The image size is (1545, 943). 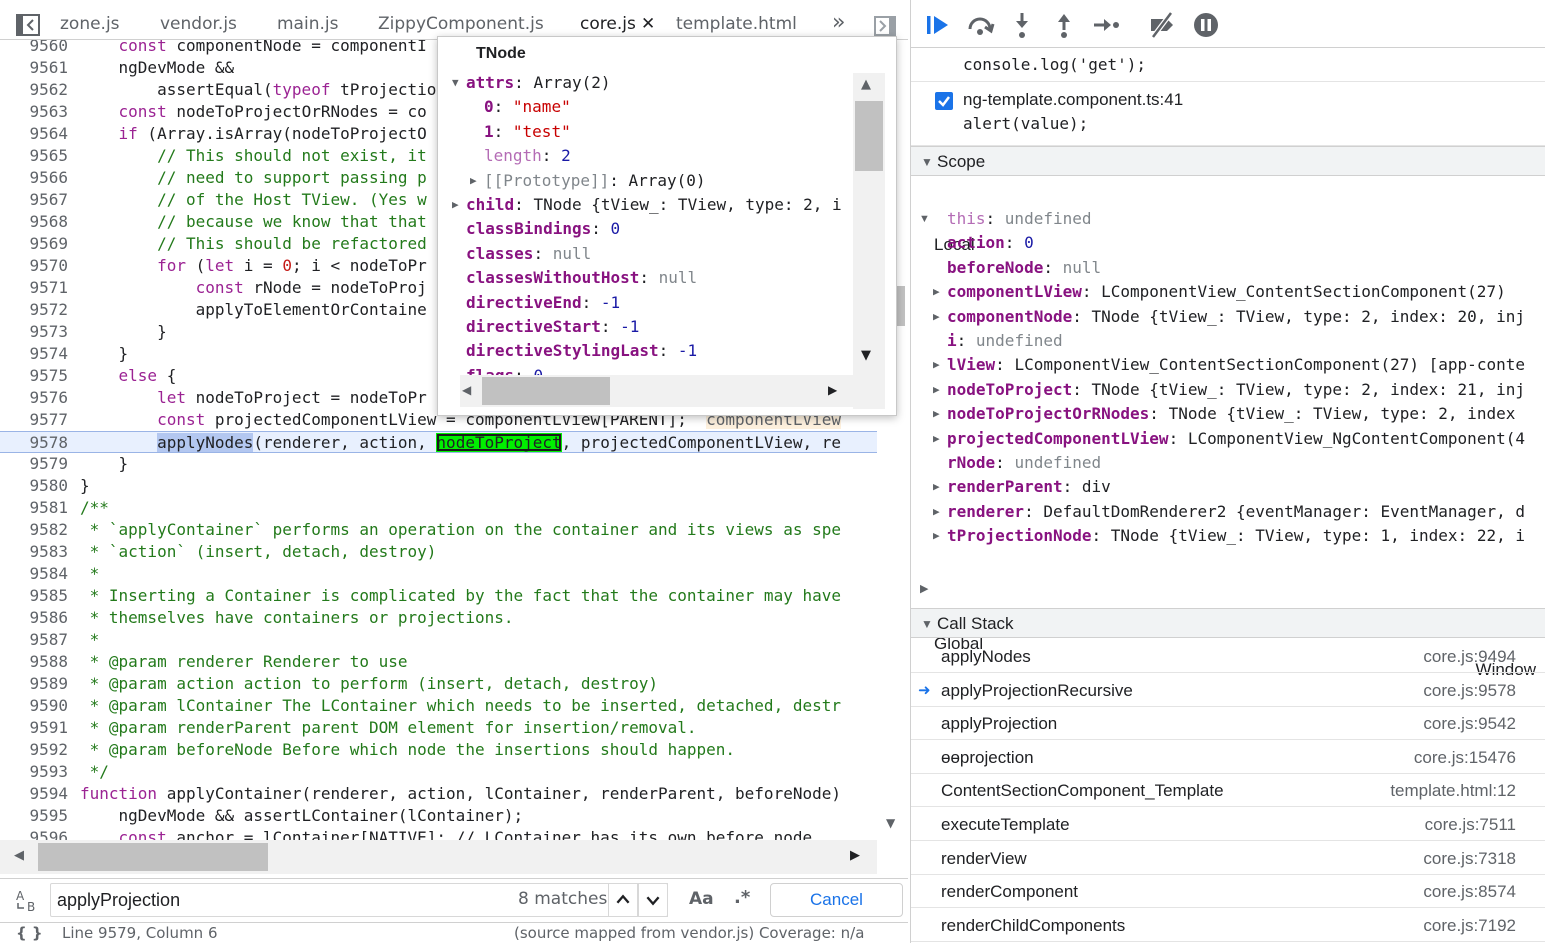 I want to click on popover-property-row: 0: "name", so click(x=527, y=107).